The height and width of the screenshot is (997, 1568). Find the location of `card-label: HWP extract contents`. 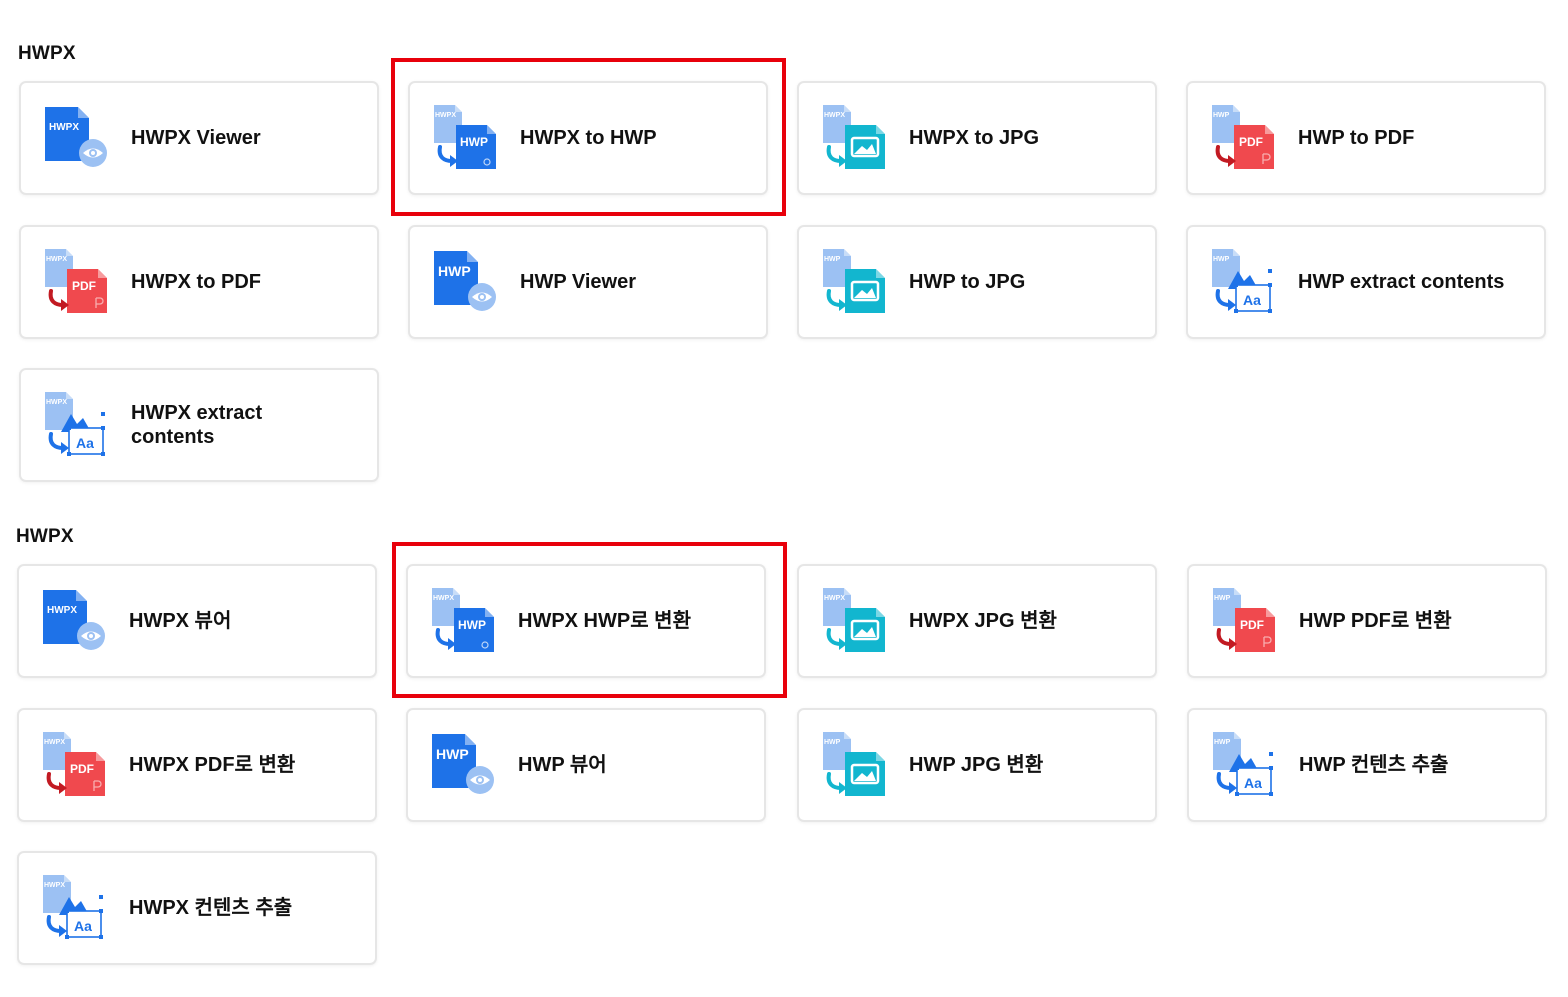

card-label: HWP extract contents is located at coordinates (1401, 282).